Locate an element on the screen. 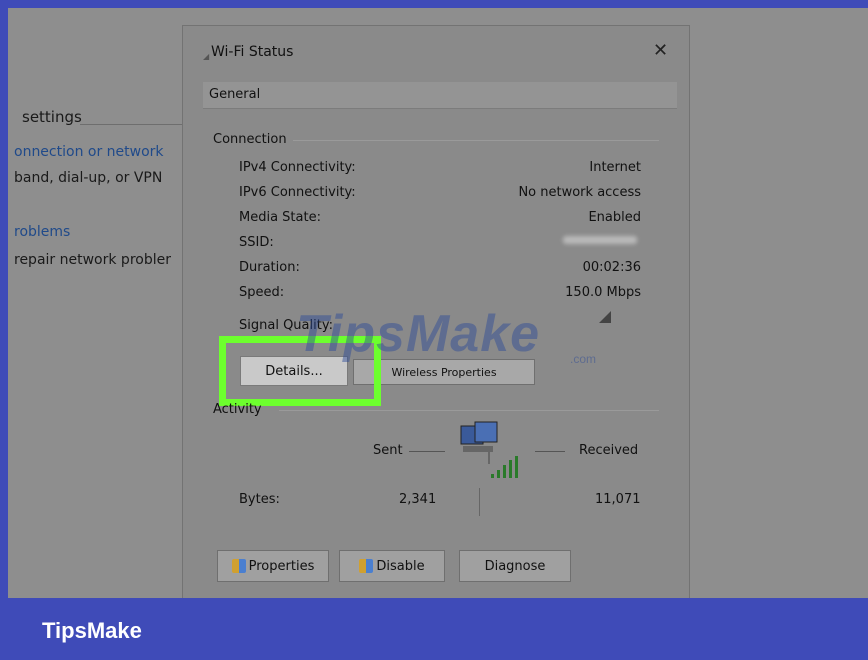  bytes-label: Bytes: is located at coordinates (259, 499).